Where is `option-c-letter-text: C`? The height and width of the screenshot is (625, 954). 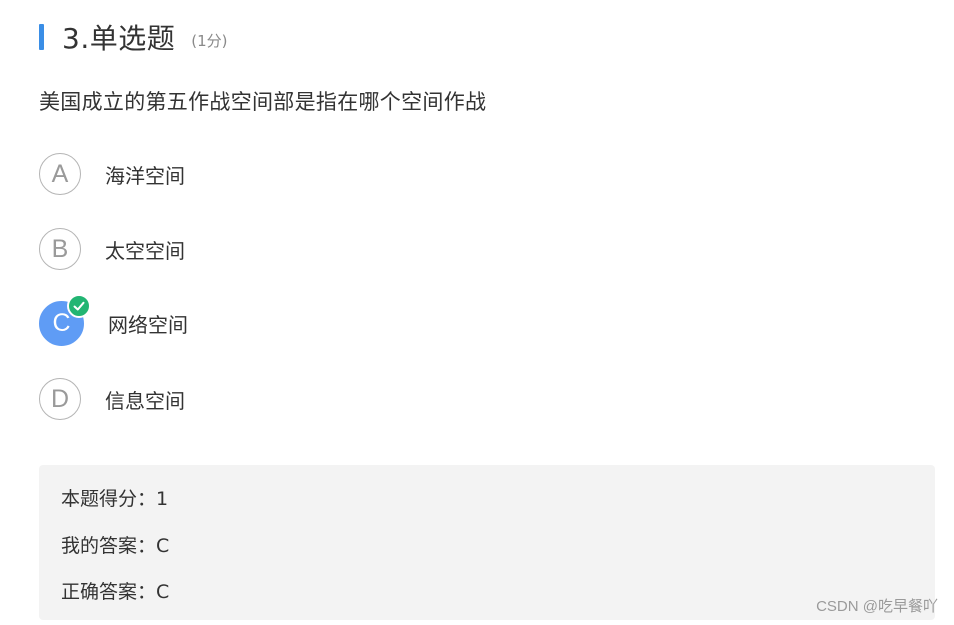
option-c-letter-text: C is located at coordinates (61, 322).